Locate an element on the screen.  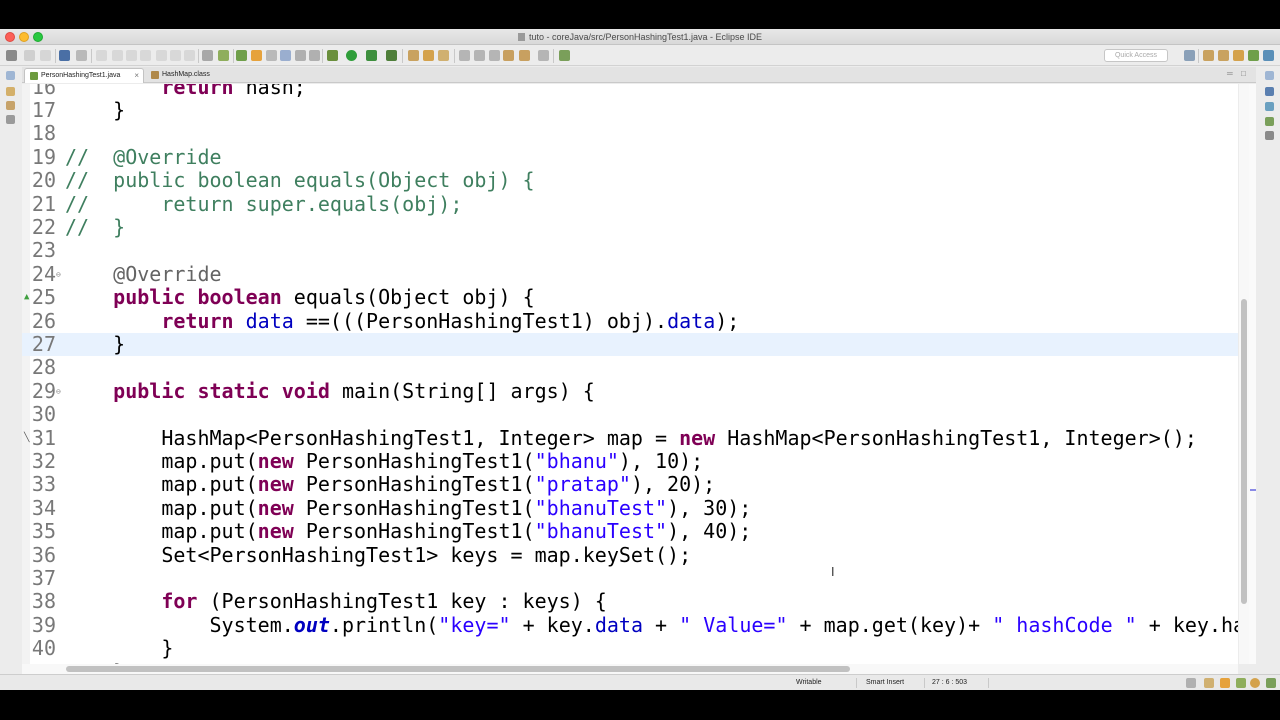
code-line: 23 is located at coordinates (630, 250).